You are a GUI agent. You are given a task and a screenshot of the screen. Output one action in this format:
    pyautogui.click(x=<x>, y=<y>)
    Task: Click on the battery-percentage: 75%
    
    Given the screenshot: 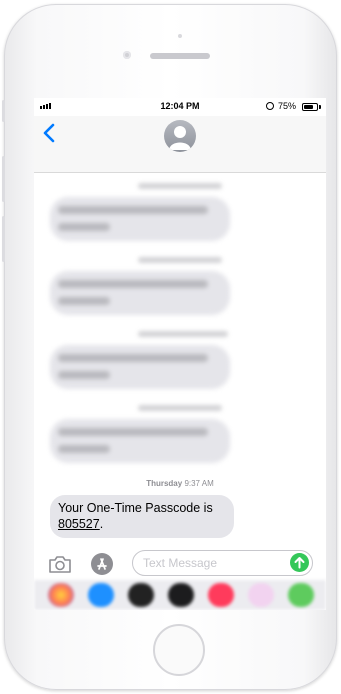 What is the action you would take?
    pyautogui.click(x=287, y=106)
    